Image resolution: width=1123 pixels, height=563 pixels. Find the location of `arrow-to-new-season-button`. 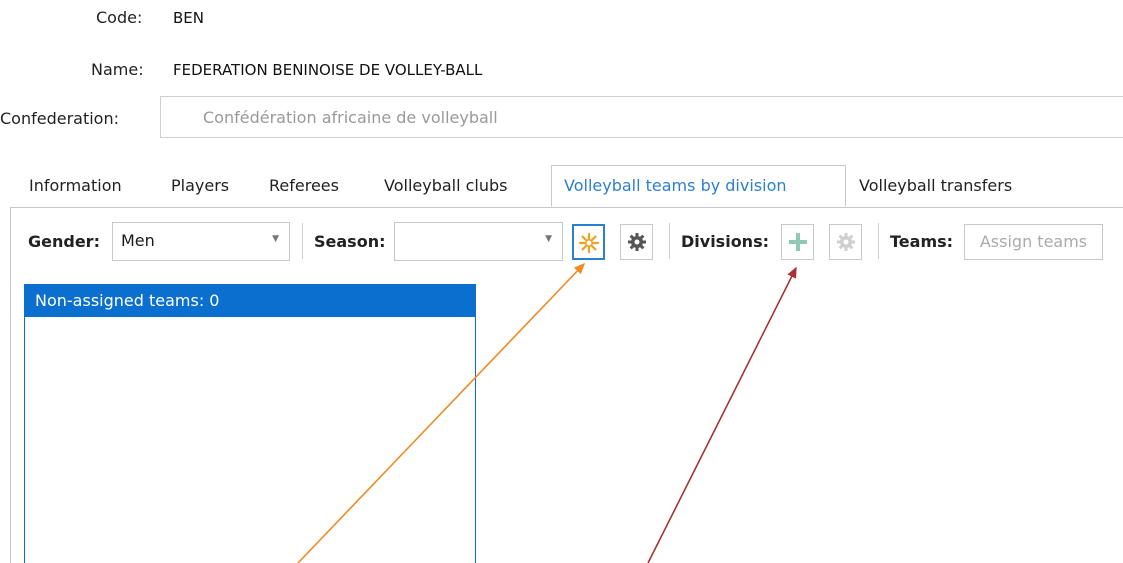

arrow-to-new-season-button is located at coordinates (441, 412).